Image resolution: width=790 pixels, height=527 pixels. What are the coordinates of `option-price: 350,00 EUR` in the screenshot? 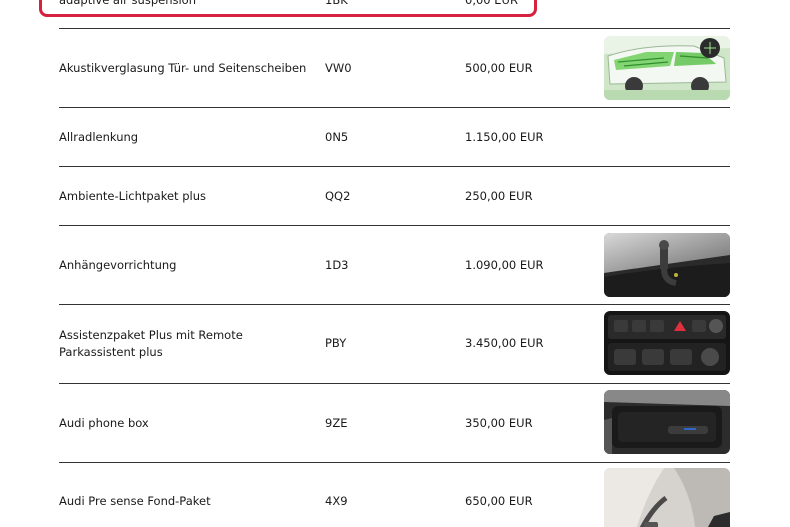 It's located at (499, 423).